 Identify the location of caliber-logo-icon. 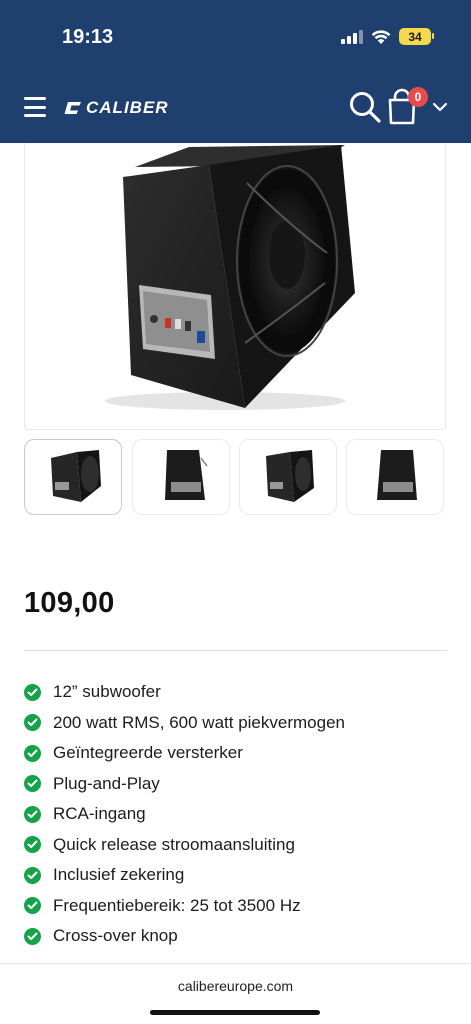
(72, 108).